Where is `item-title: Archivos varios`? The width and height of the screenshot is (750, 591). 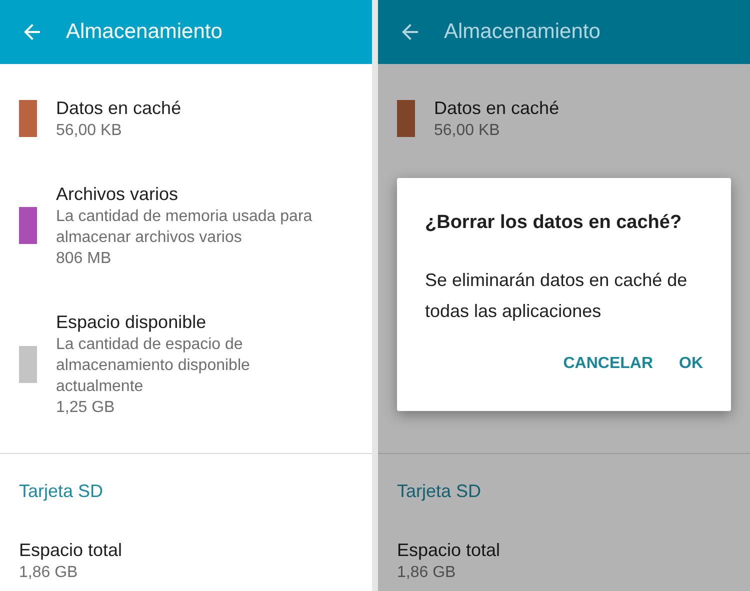
item-title: Archivos varios is located at coordinates (118, 194).